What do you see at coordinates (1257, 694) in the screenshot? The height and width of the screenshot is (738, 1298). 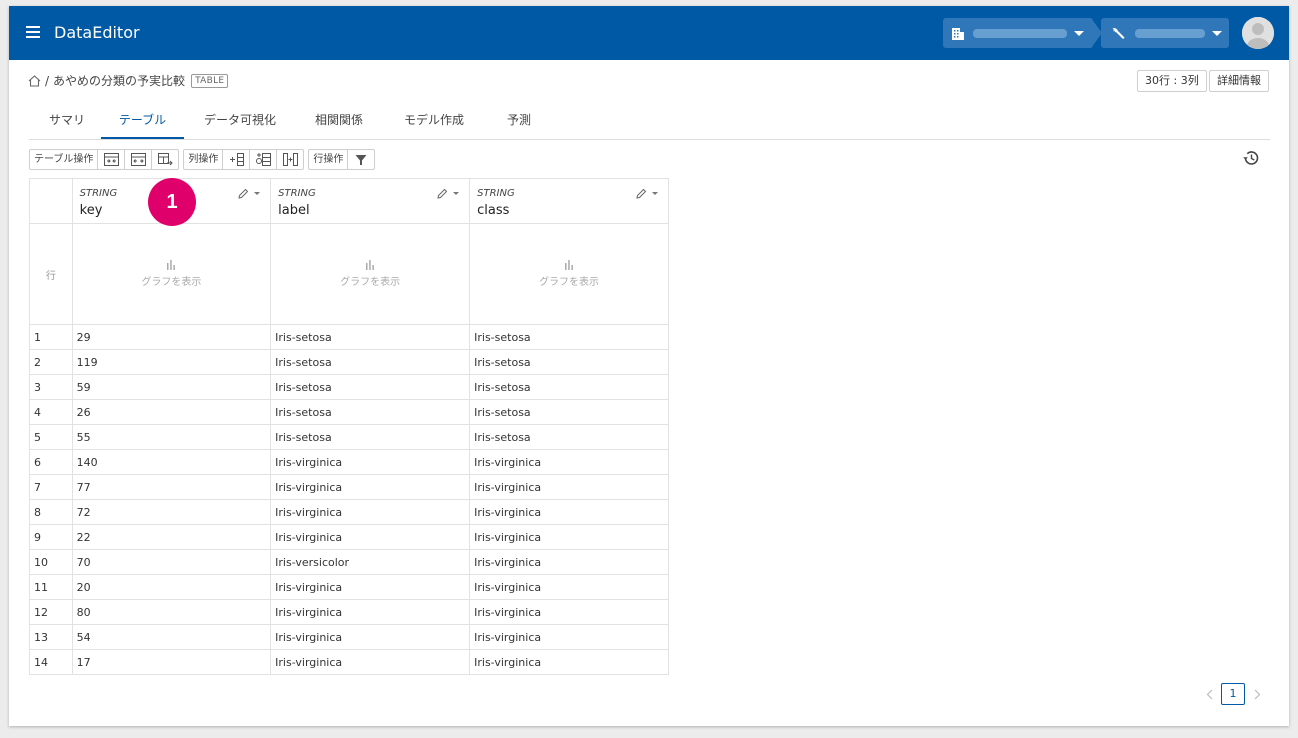 I see `next-page-button` at bounding box center [1257, 694].